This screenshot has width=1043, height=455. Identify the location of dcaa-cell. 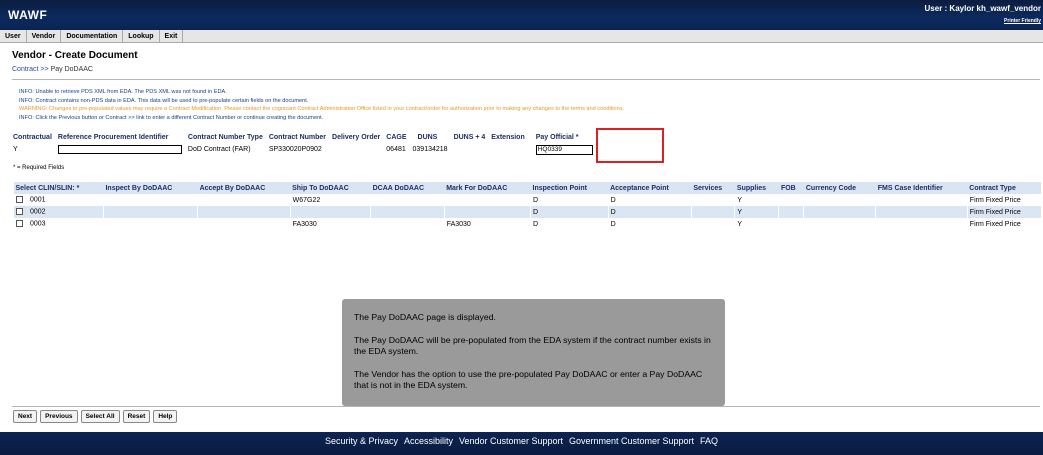
(407, 224).